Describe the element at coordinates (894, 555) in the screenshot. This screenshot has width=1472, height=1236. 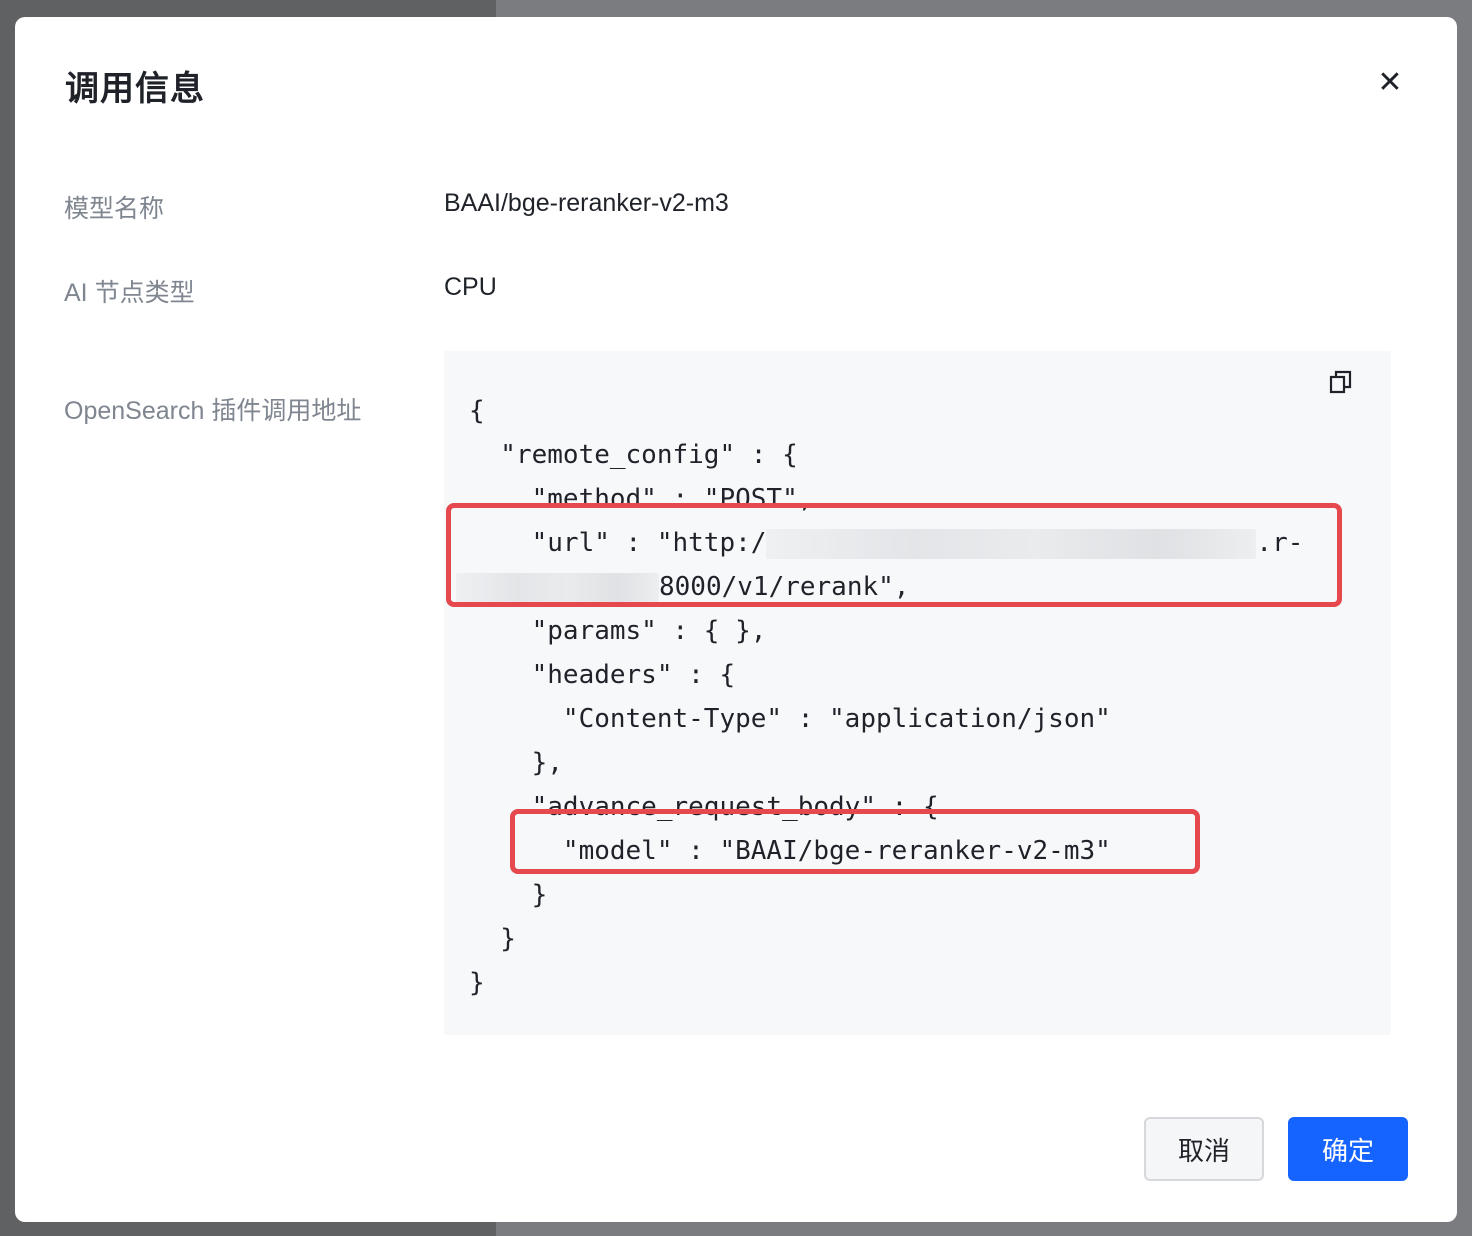
I see `url-highlight-box` at that location.